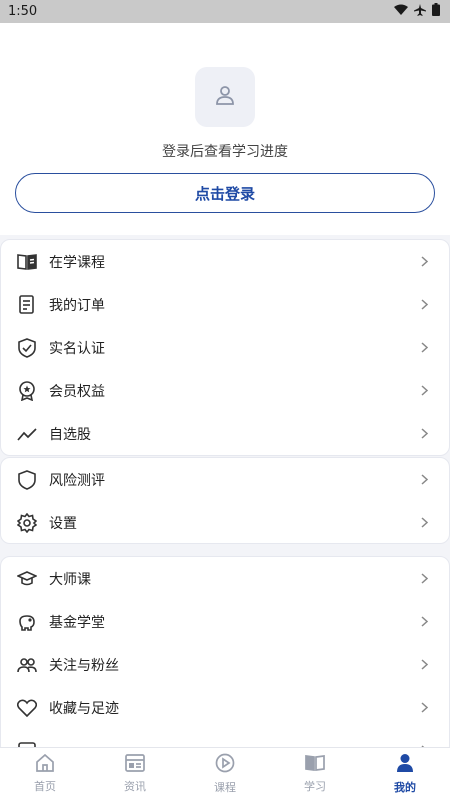  Describe the element at coordinates (45, 764) in the screenshot. I see `home-icon` at that location.